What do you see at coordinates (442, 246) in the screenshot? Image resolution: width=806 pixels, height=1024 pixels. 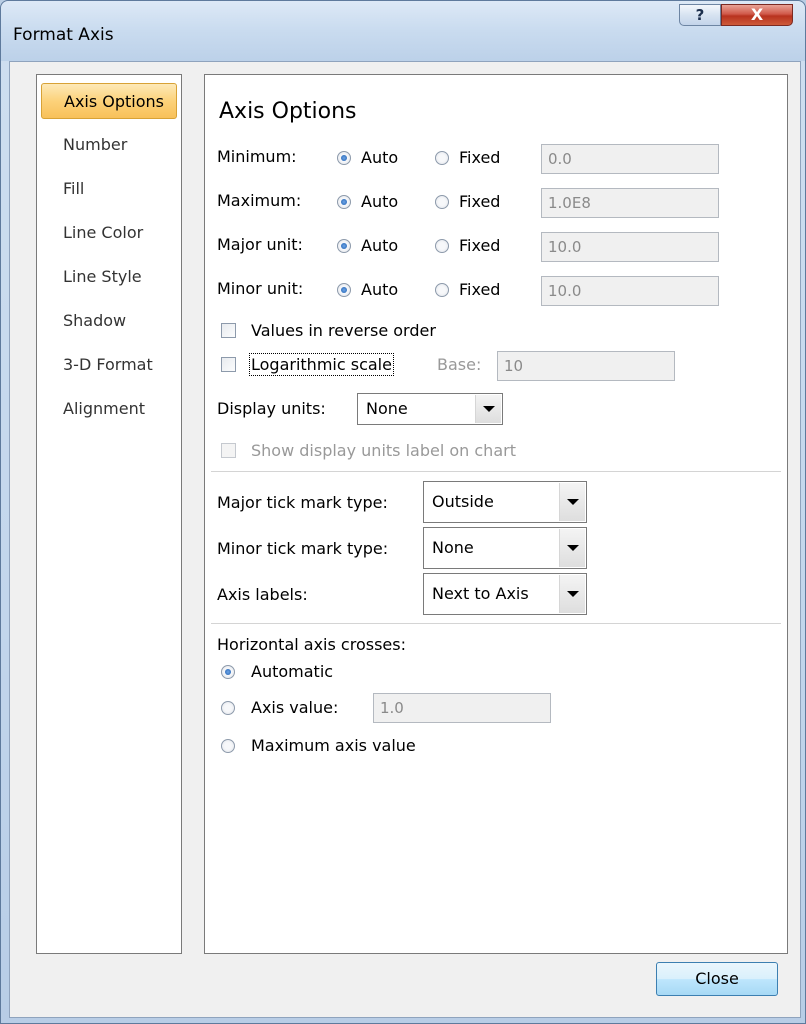 I see `major-unit-fixed-radio` at bounding box center [442, 246].